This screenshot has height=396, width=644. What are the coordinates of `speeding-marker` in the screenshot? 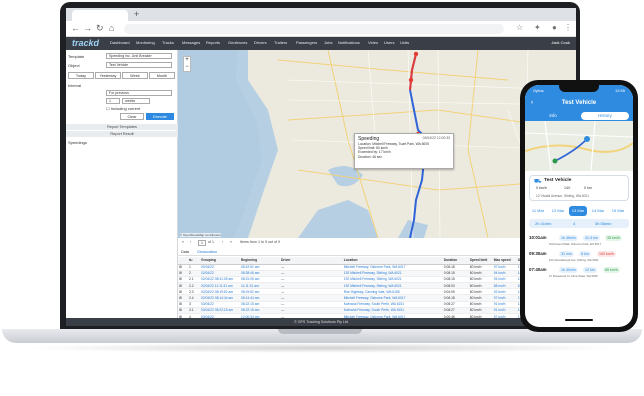 It's located at (411, 80).